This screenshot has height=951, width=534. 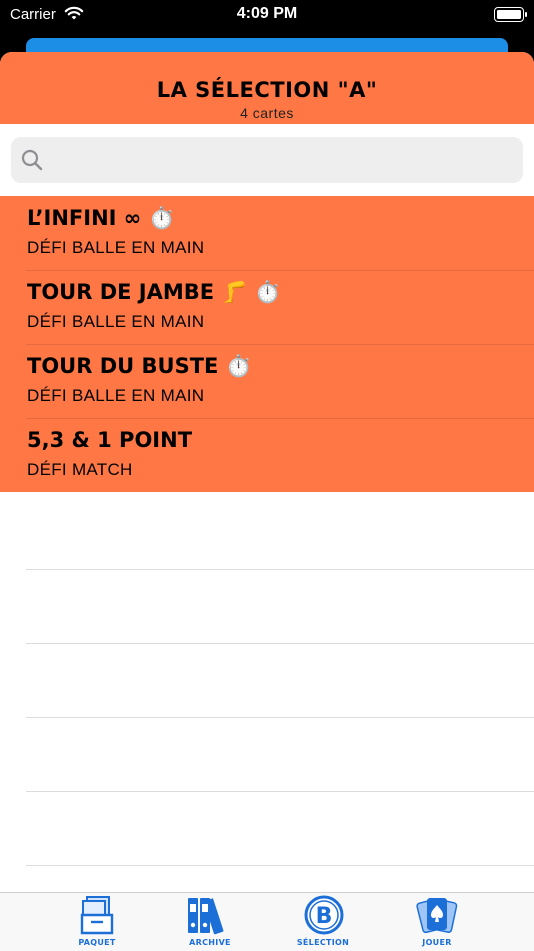 What do you see at coordinates (80, 469) in the screenshot?
I see `card-subtitle: DÉFI MATCH` at bounding box center [80, 469].